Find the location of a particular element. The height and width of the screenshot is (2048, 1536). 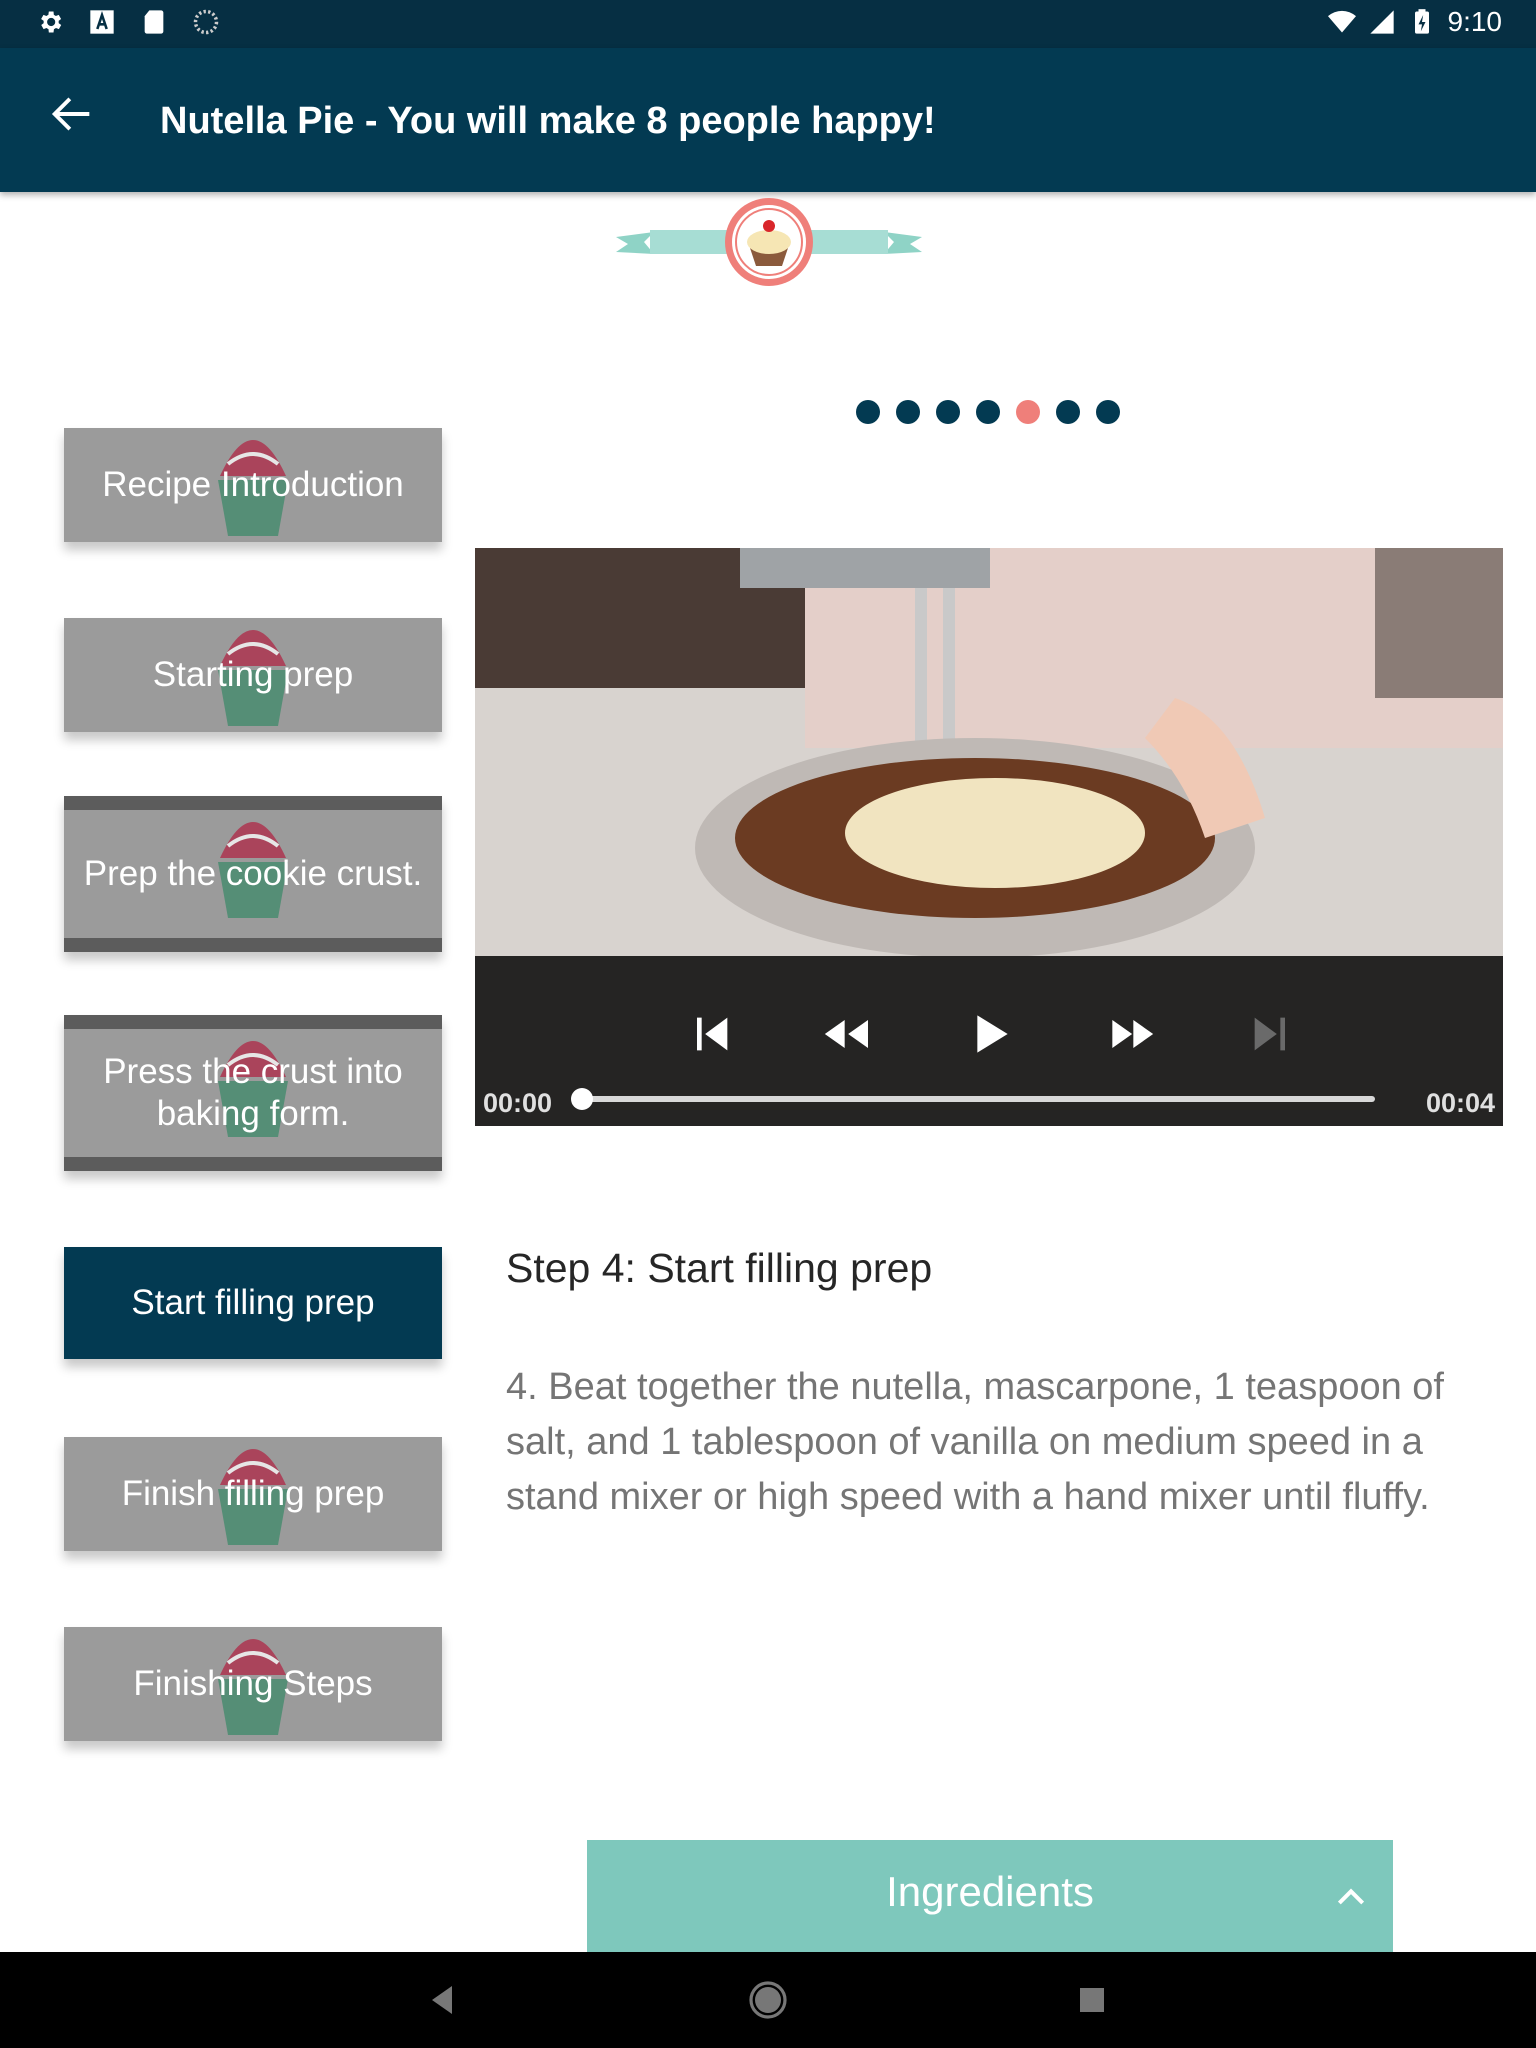

seek-bar is located at coordinates (973, 1099).